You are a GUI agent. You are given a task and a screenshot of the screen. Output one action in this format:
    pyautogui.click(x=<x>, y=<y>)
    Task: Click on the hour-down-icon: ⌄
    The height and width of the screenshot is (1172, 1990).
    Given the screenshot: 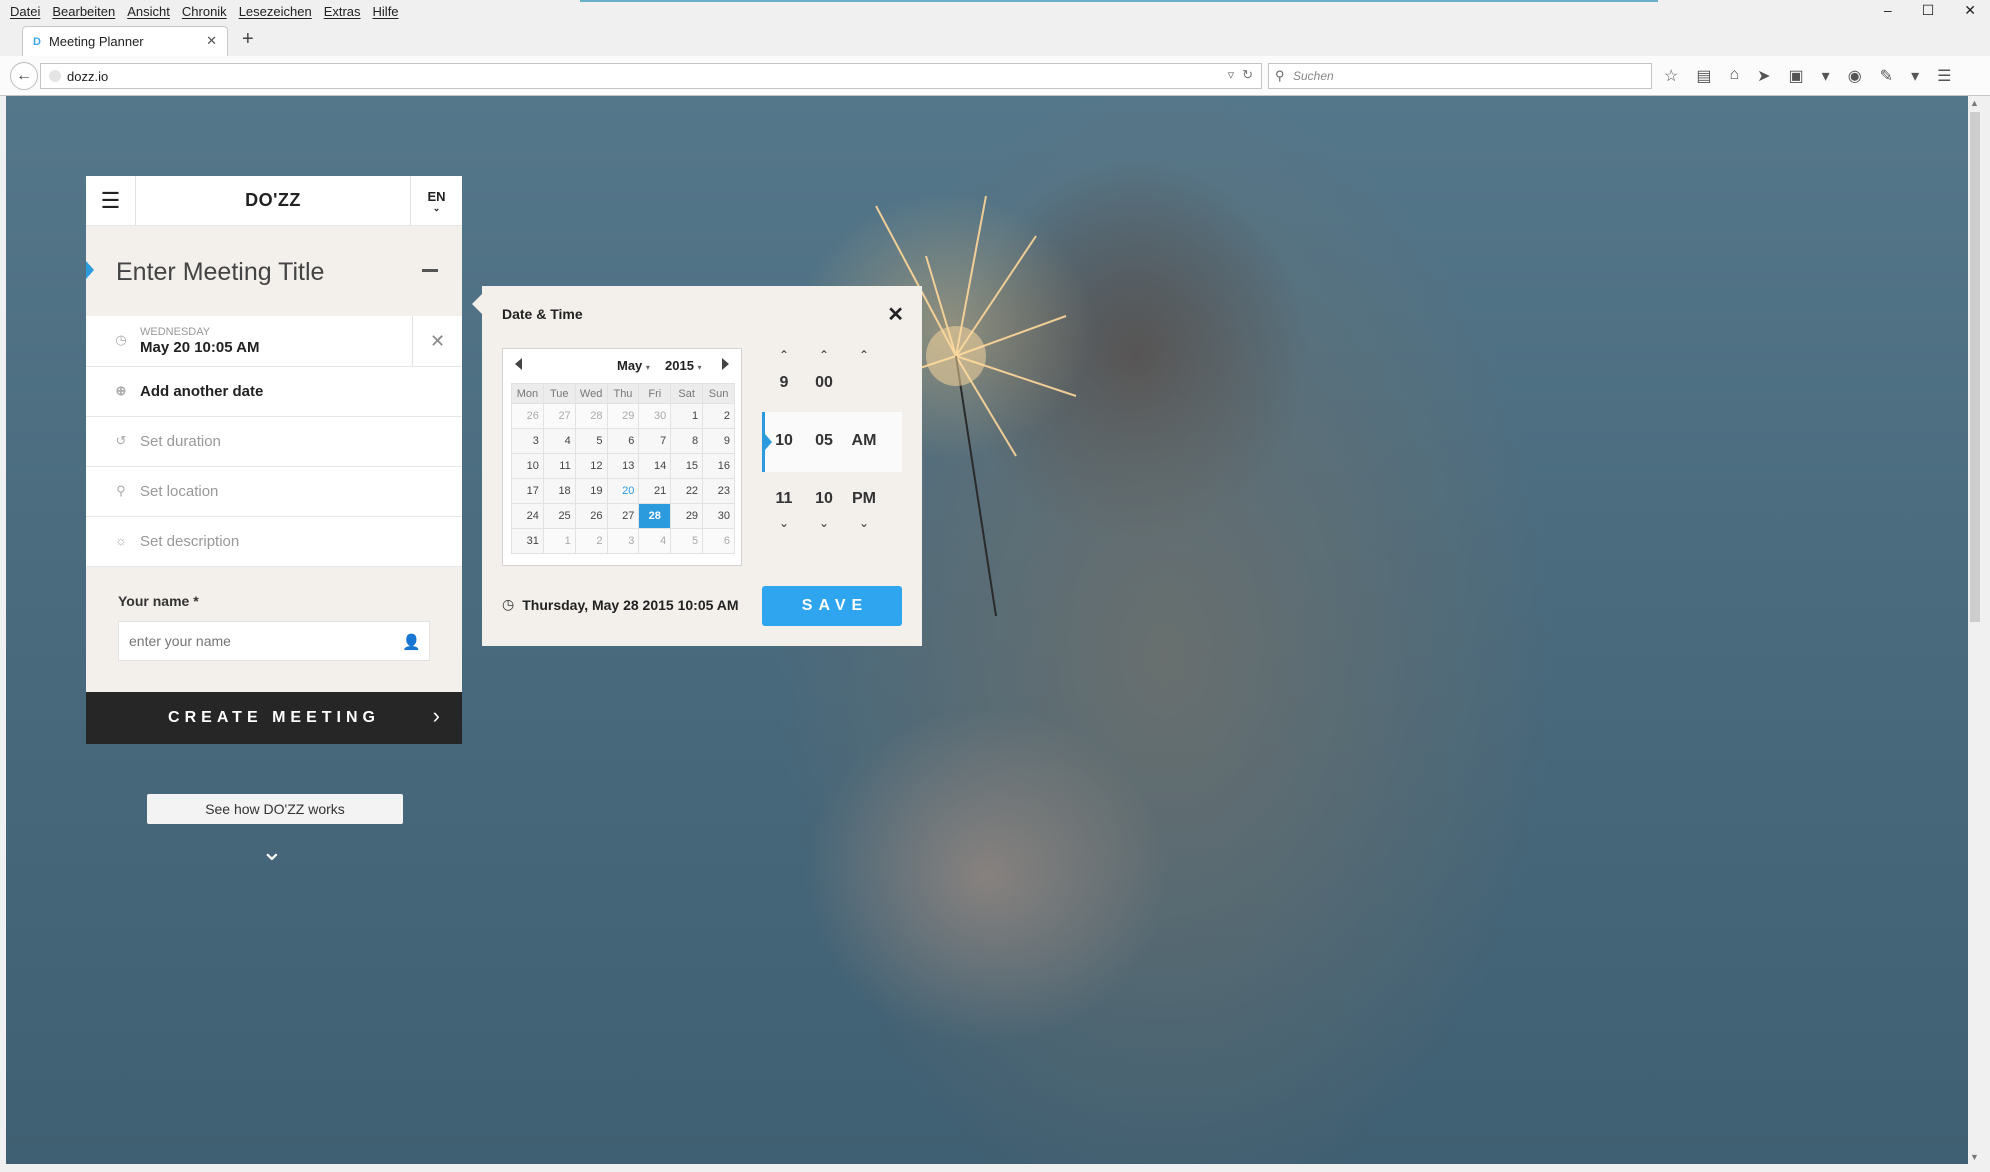 What is the action you would take?
    pyautogui.click(x=784, y=523)
    